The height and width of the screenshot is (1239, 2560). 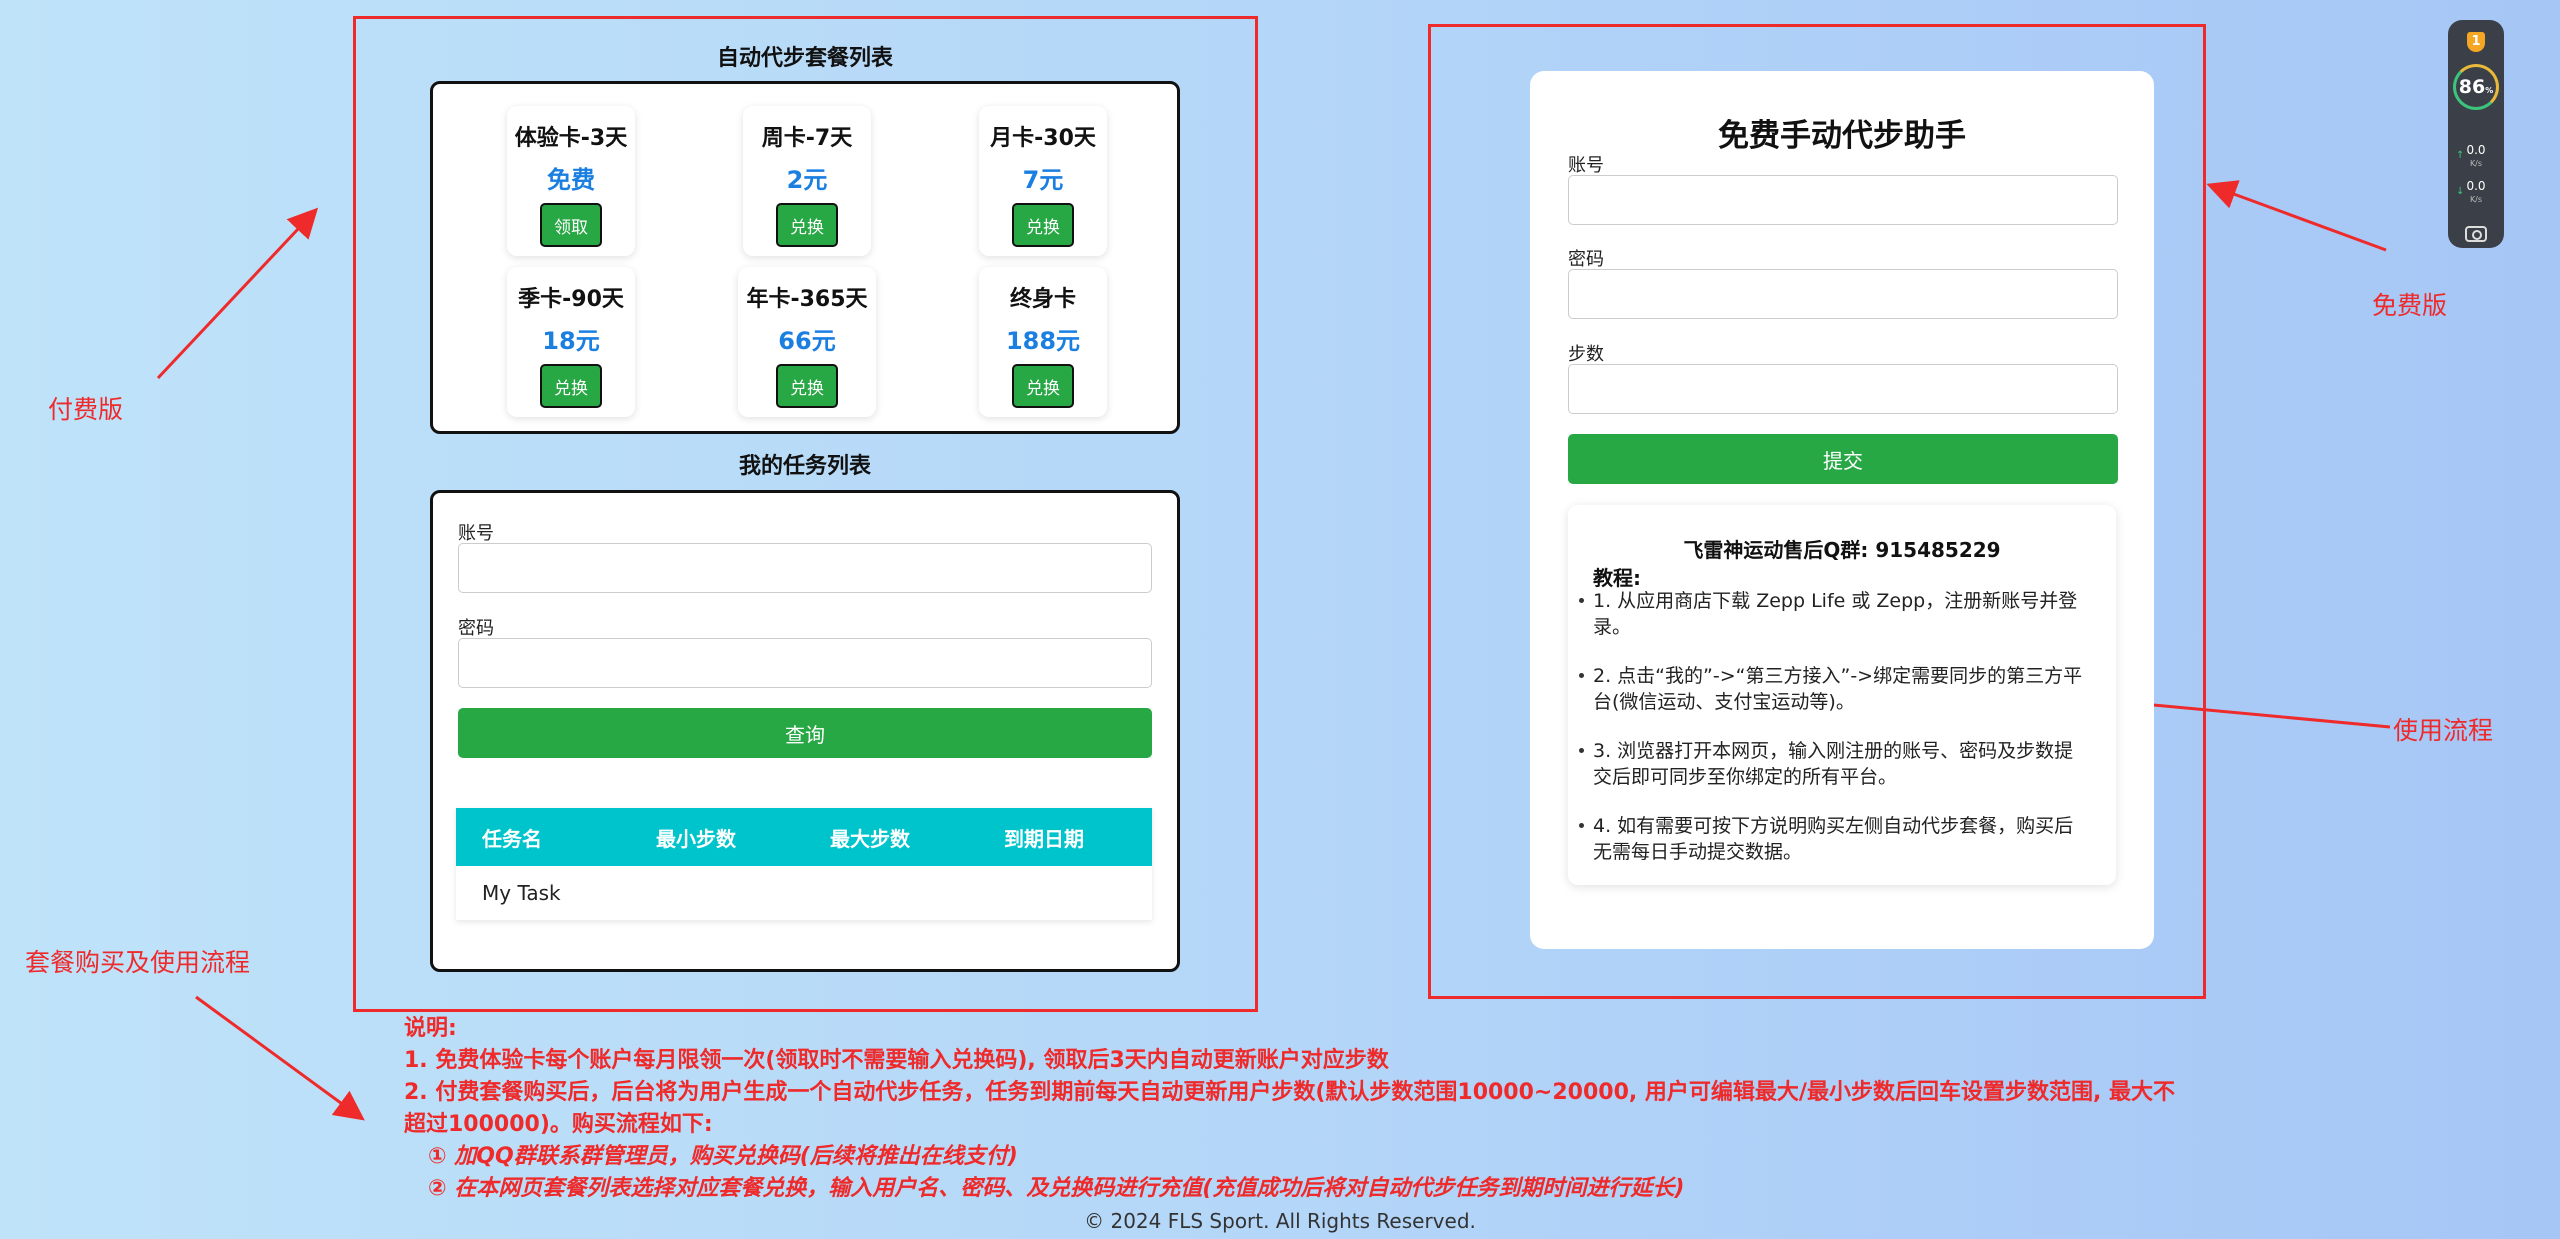 What do you see at coordinates (138, 962) in the screenshot?
I see `purchase-flow-label: 套餐购买及使用流程` at bounding box center [138, 962].